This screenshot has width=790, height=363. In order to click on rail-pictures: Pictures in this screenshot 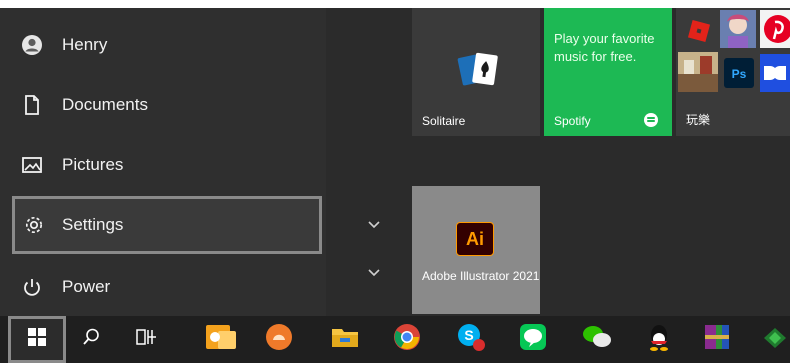, I will do `click(163, 165)`.